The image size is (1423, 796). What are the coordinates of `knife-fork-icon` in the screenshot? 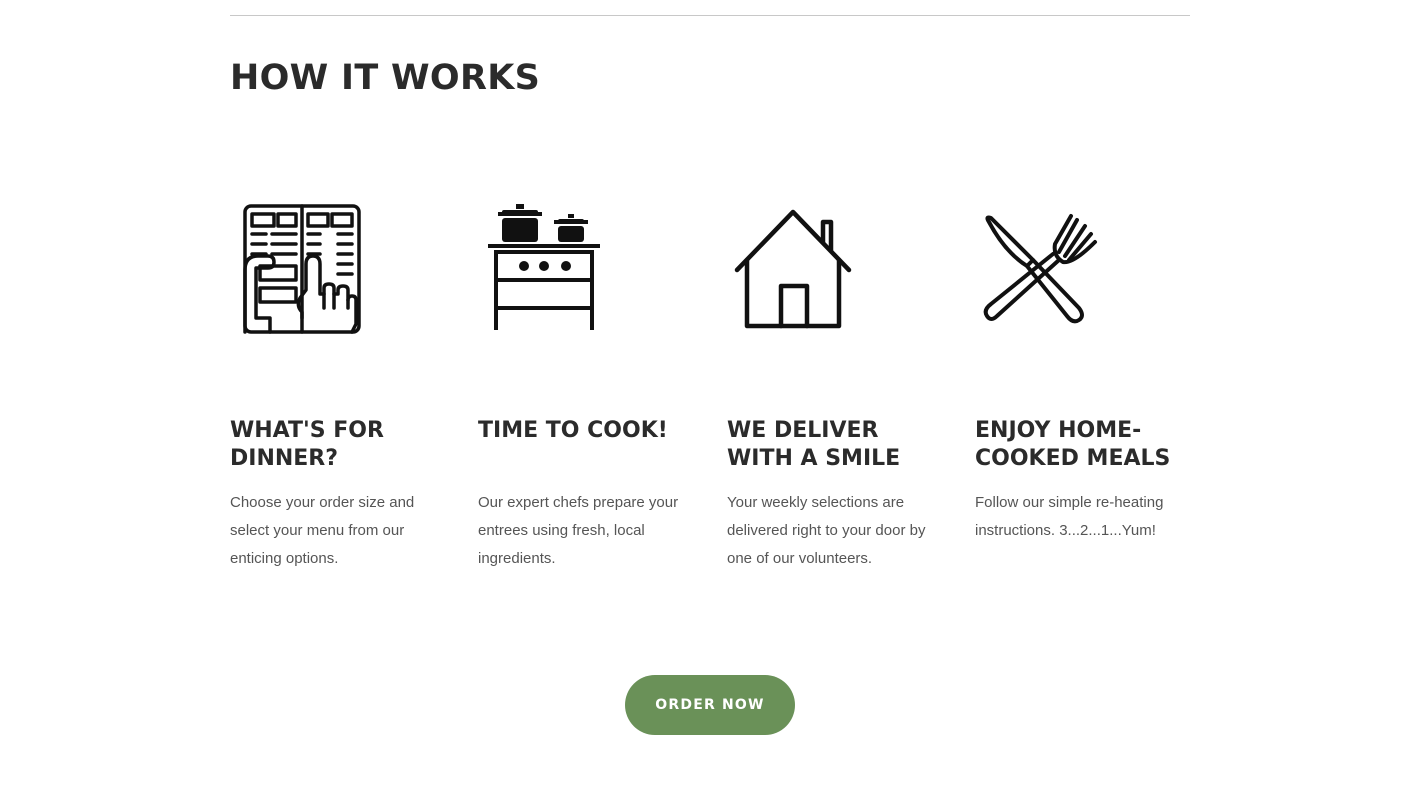 It's located at (1045, 270).